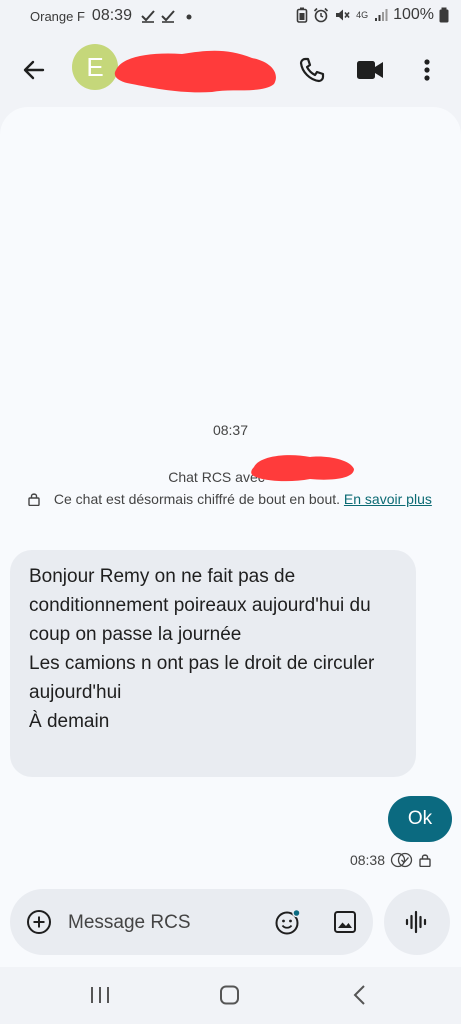 The width and height of the screenshot is (461, 1024). I want to click on voice-message-button, so click(417, 922).